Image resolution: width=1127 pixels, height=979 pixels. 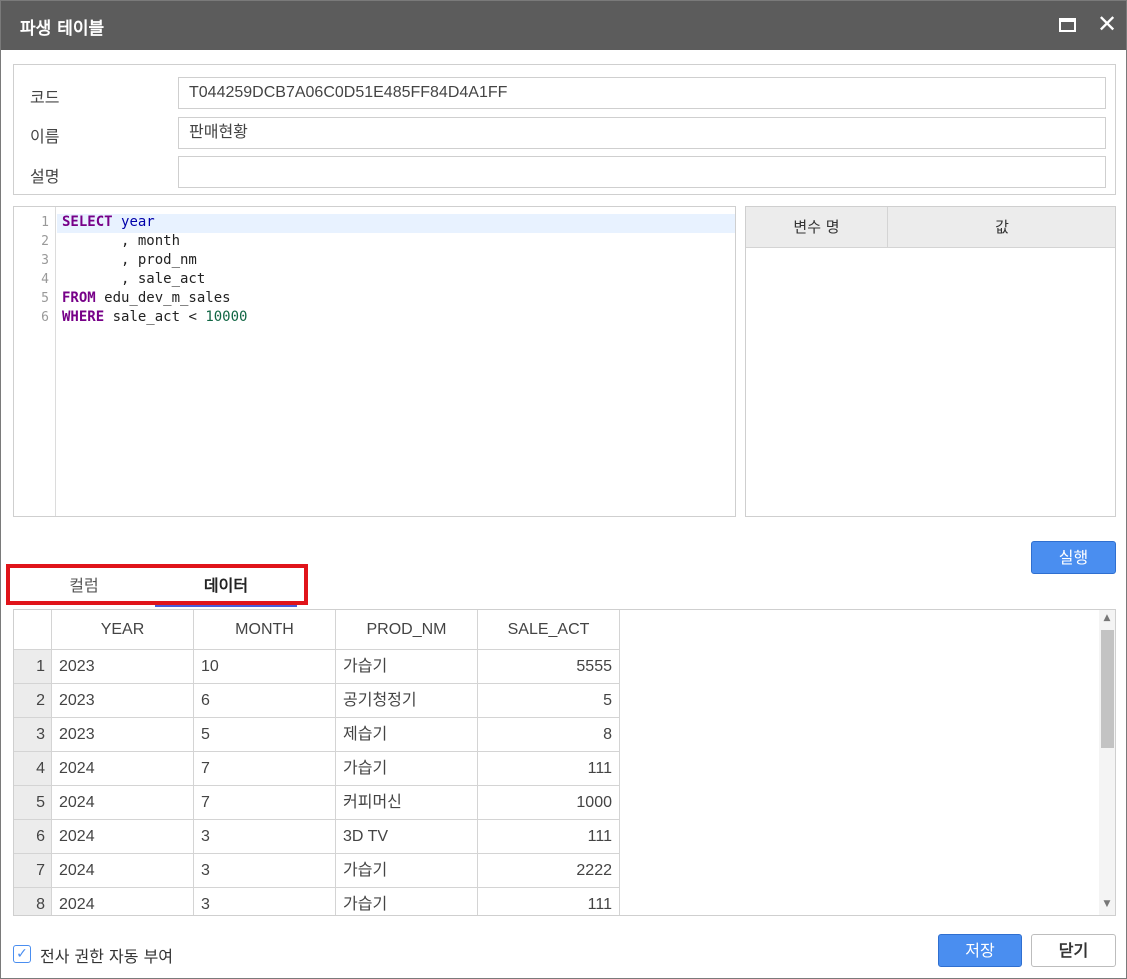 What do you see at coordinates (22, 954) in the screenshot?
I see `checkbox-checked-icon: ✓` at bounding box center [22, 954].